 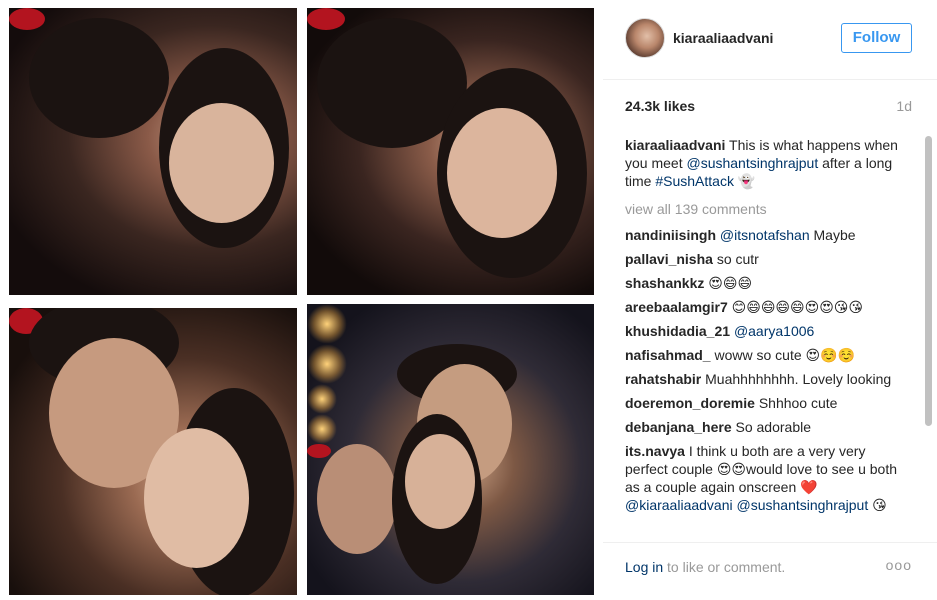 I want to click on post-time: 1d, so click(x=904, y=106).